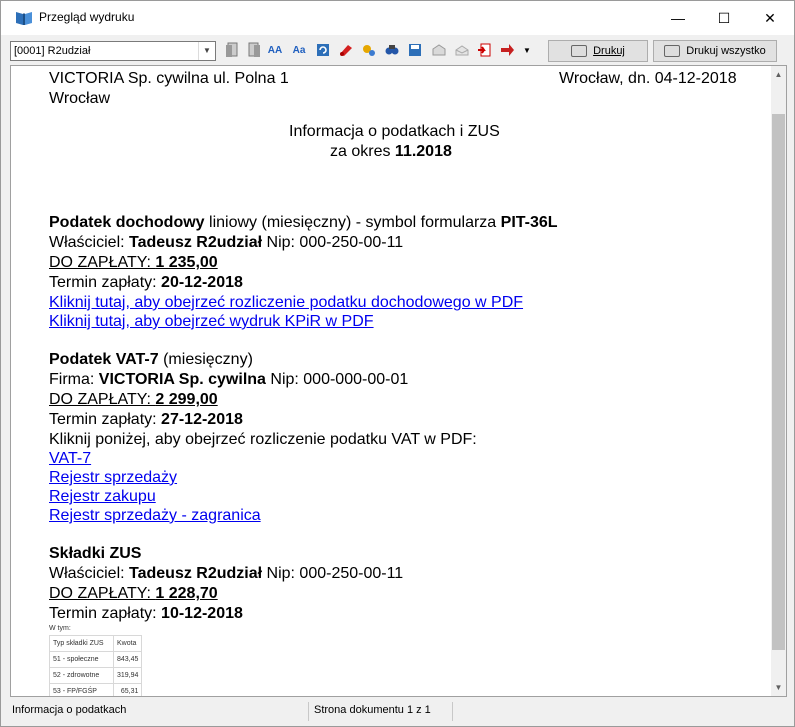  What do you see at coordinates (127, 643) in the screenshot?
I see `table-header-cell: Kwota` at bounding box center [127, 643].